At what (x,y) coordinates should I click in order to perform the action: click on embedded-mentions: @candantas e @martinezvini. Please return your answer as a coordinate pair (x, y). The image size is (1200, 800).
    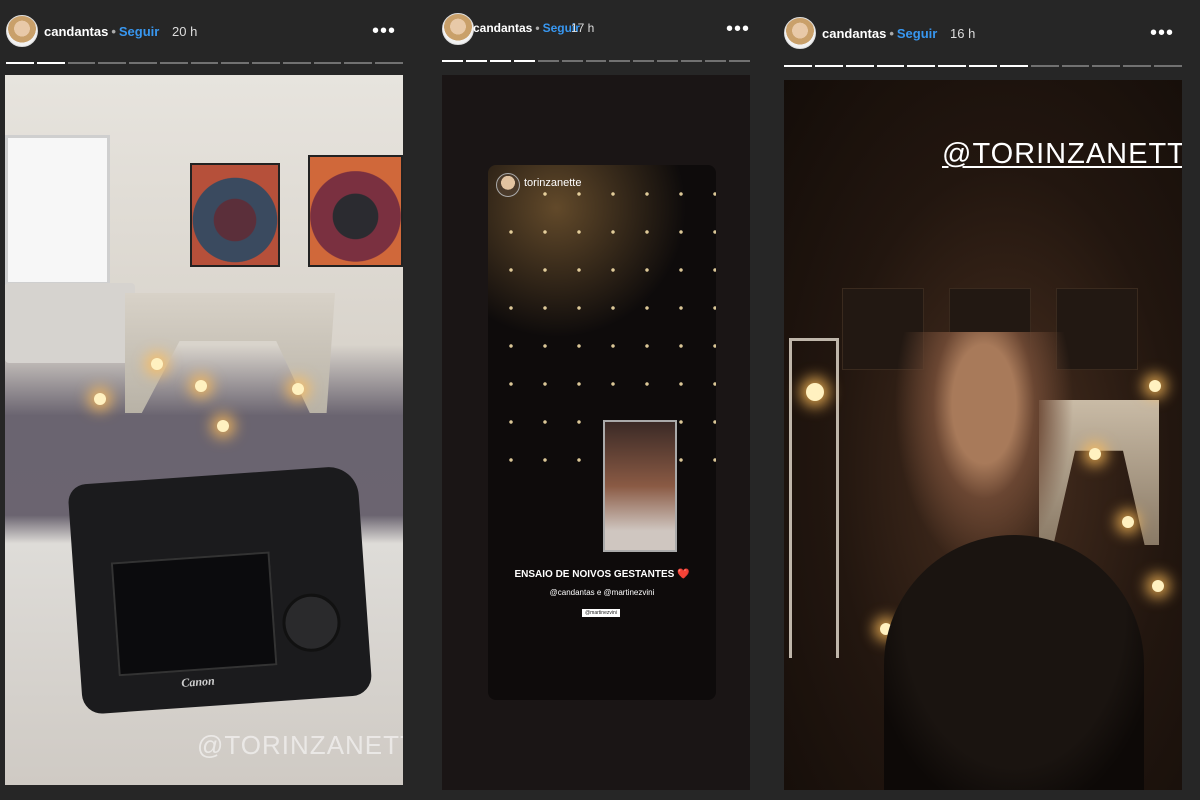
    Looking at the image, I should click on (602, 592).